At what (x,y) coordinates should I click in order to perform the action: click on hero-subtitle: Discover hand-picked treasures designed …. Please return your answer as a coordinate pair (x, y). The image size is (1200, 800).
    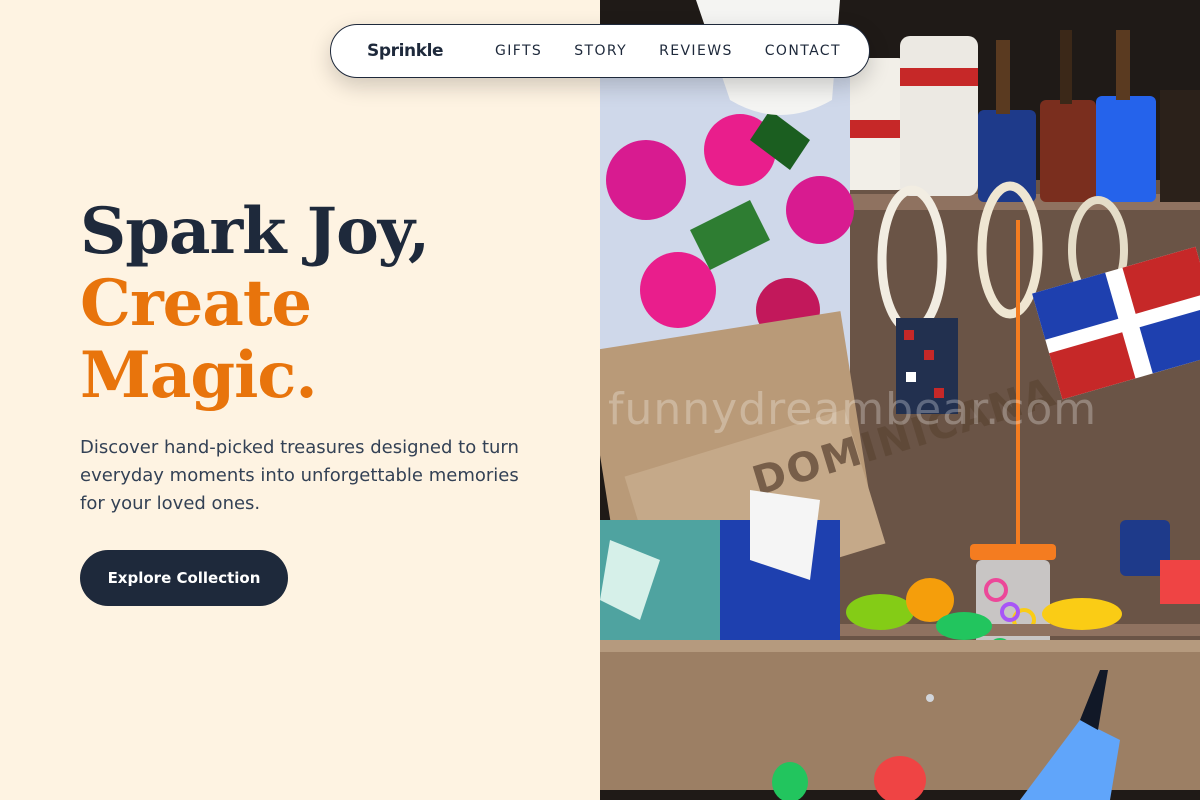
    Looking at the image, I should click on (299, 475).